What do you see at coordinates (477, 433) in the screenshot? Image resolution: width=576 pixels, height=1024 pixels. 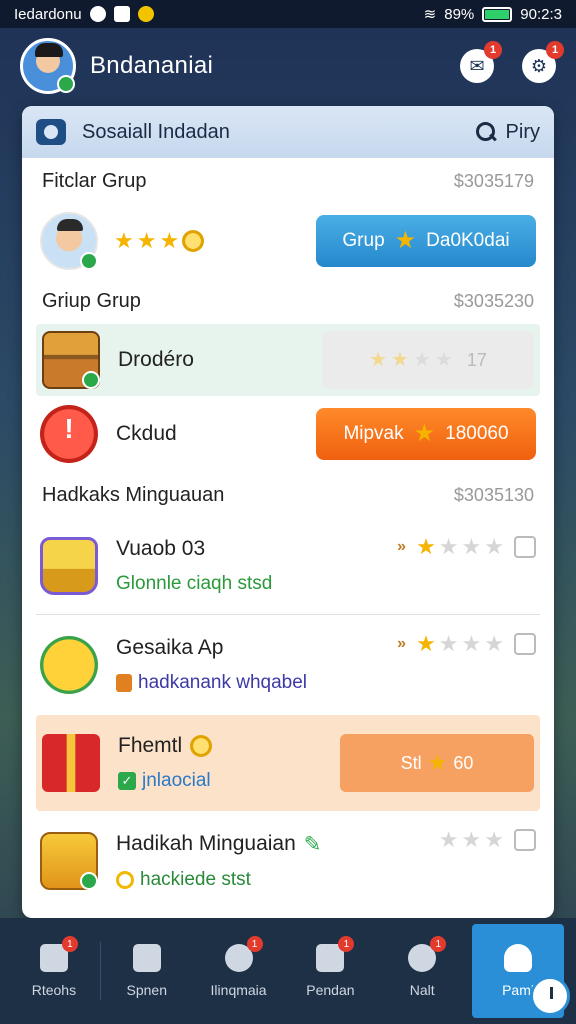 I see `button-value: 180060` at bounding box center [477, 433].